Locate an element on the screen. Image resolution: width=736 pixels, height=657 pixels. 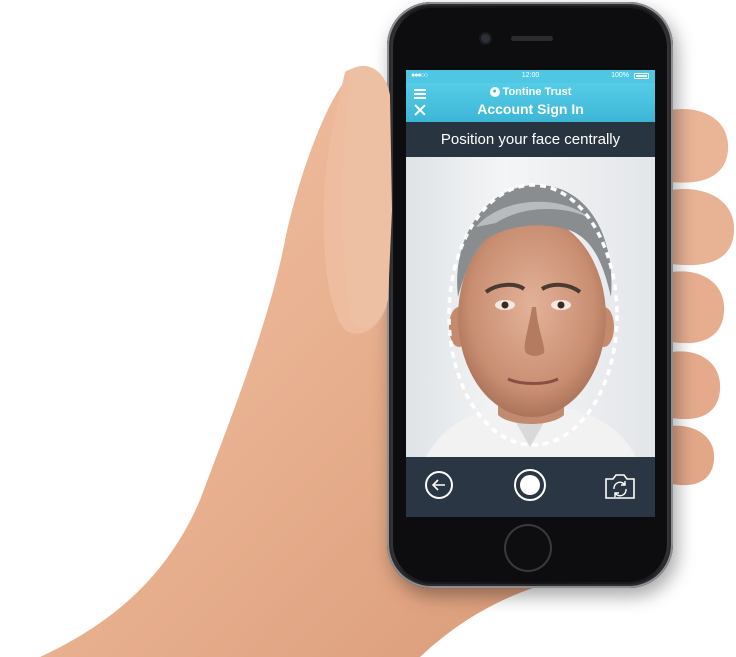
camera-flip-icon is located at coordinates (620, 486).